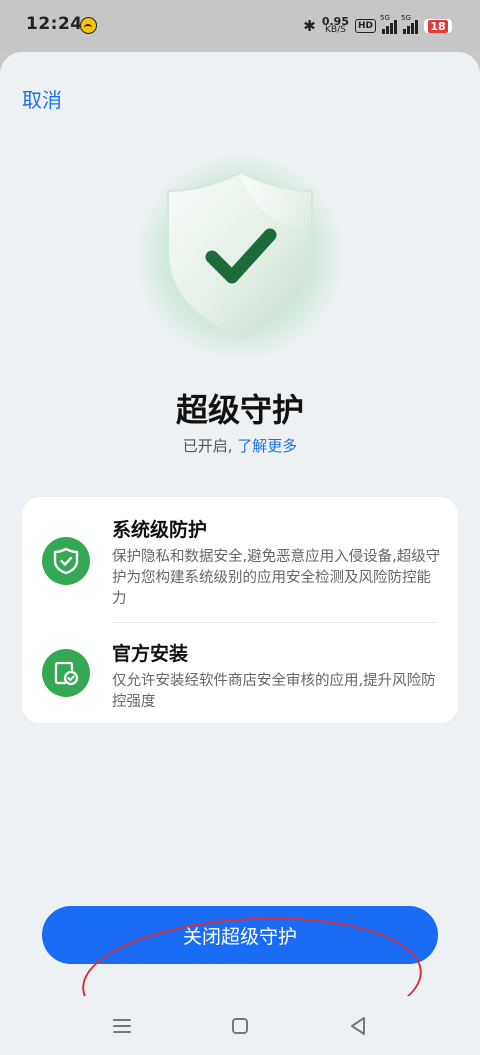  I want to click on status-text: 已开启,, so click(207, 446).